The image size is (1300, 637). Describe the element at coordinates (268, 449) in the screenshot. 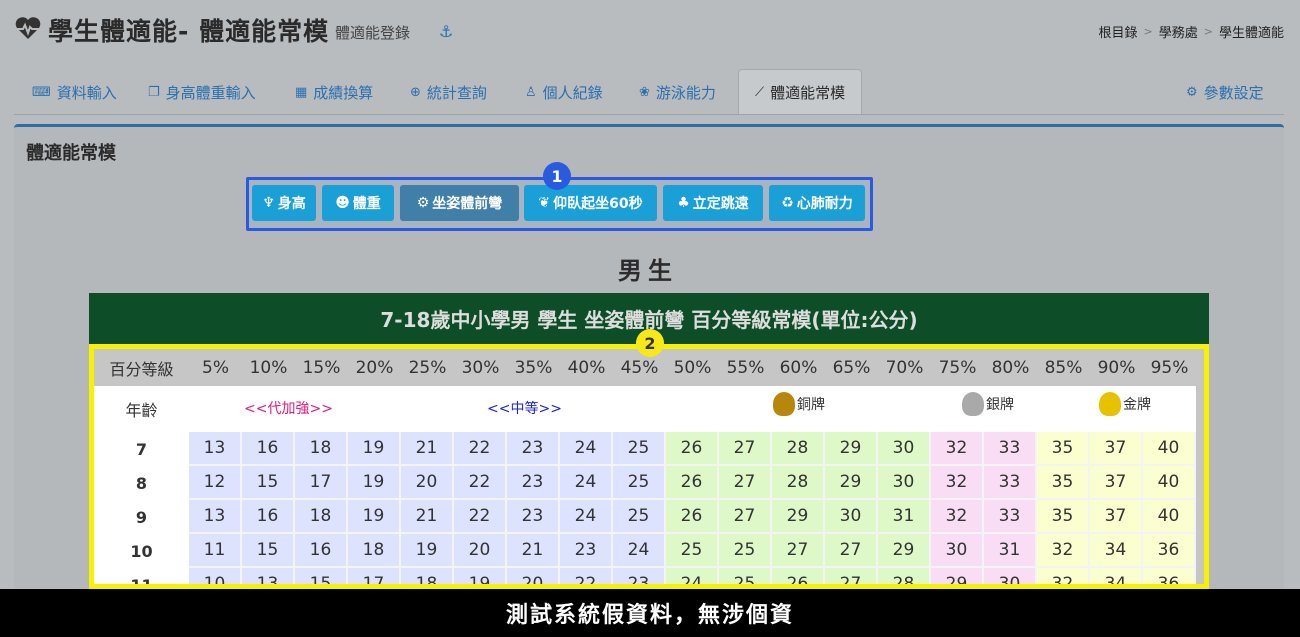

I see `norm-cell: 16` at that location.